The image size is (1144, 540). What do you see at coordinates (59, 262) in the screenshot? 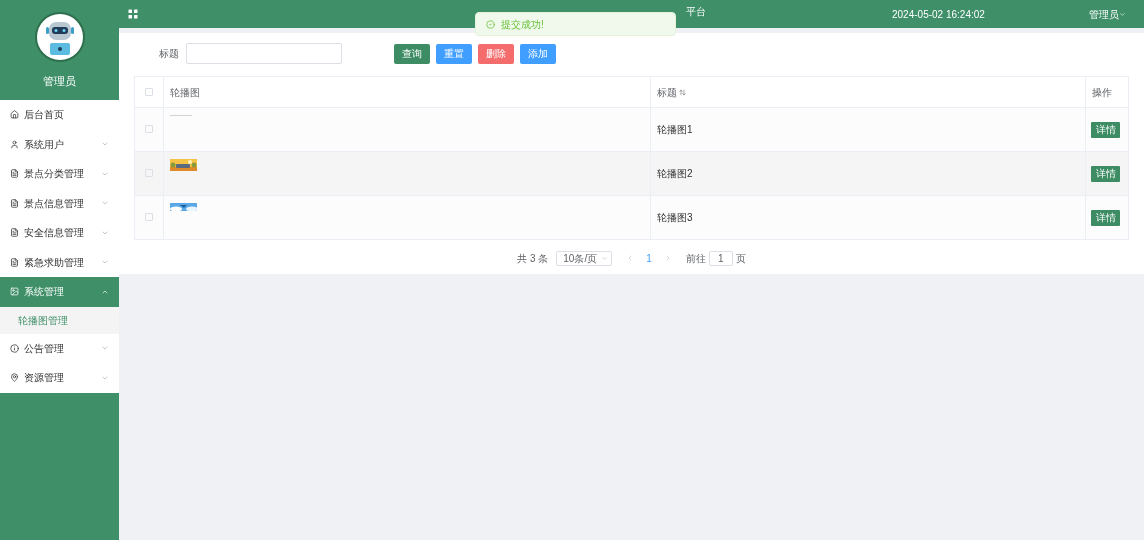
I see `menu-item: 紧急求助管理` at bounding box center [59, 262].